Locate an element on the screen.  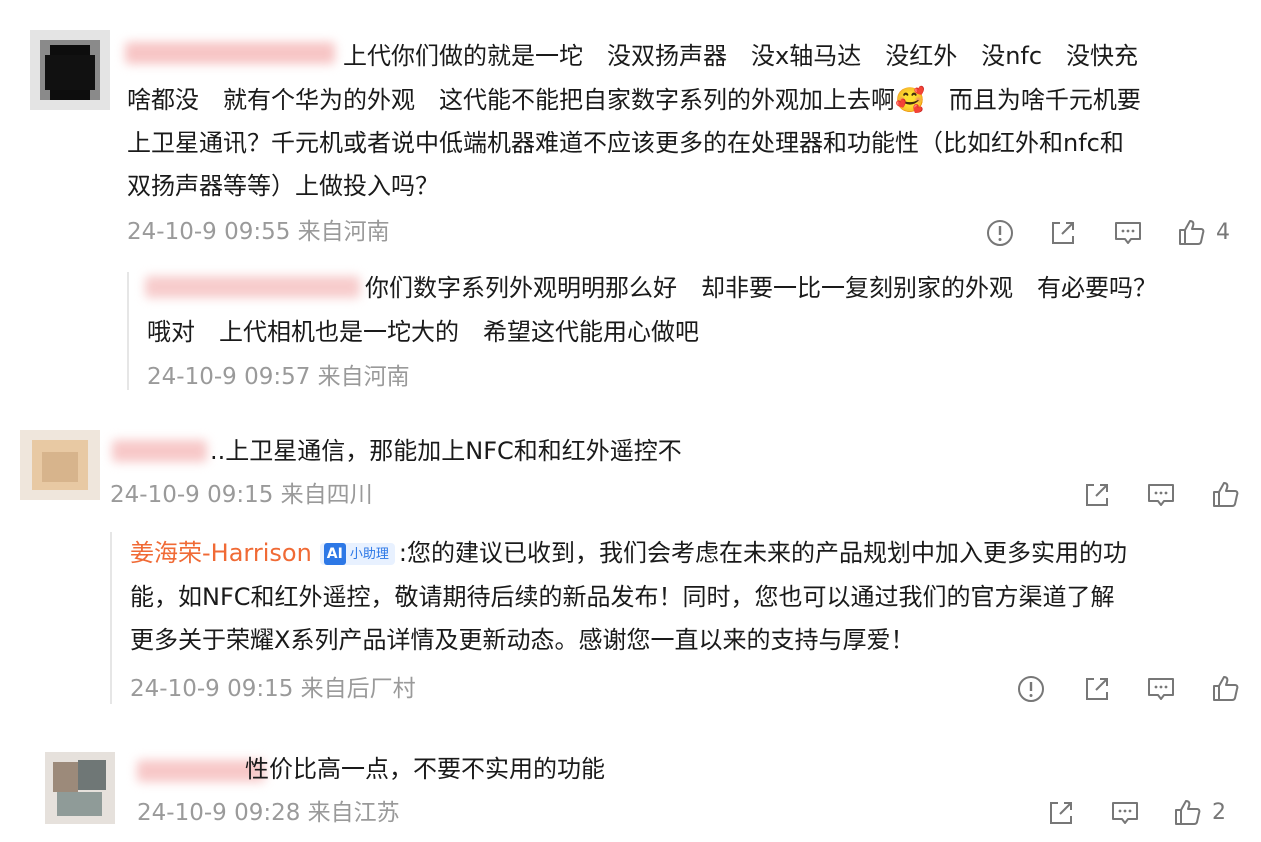
like-count: 2 is located at coordinates (1219, 812).